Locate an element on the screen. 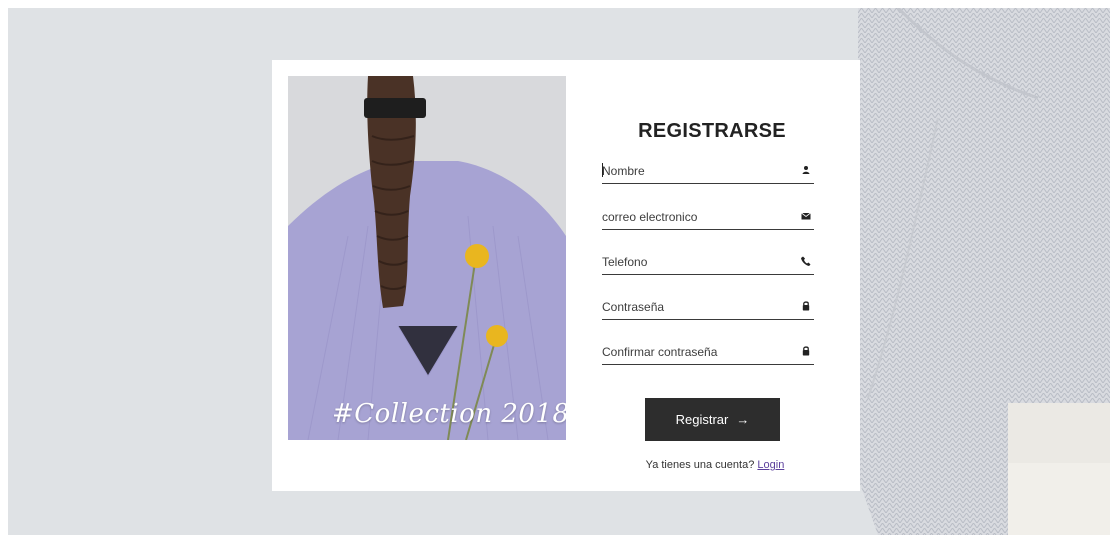 Image resolution: width=1110 pixels, height=535 pixels. password-input is located at coordinates (692, 307).